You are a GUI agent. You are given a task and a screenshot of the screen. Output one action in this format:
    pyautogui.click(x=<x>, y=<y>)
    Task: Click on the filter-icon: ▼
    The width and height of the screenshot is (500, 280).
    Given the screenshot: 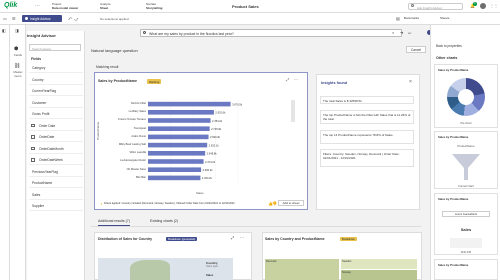 What is the action you would take?
    pyautogui.click(x=101, y=203)
    